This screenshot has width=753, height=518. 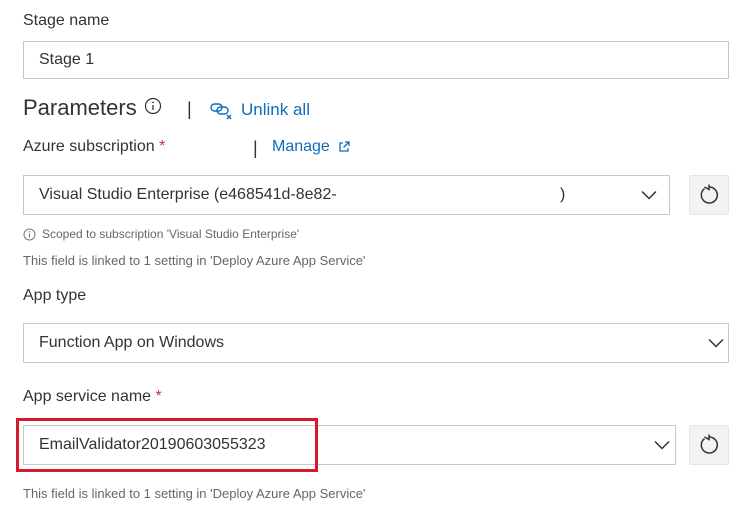 What do you see at coordinates (153, 106) in the screenshot?
I see `info-icon` at bounding box center [153, 106].